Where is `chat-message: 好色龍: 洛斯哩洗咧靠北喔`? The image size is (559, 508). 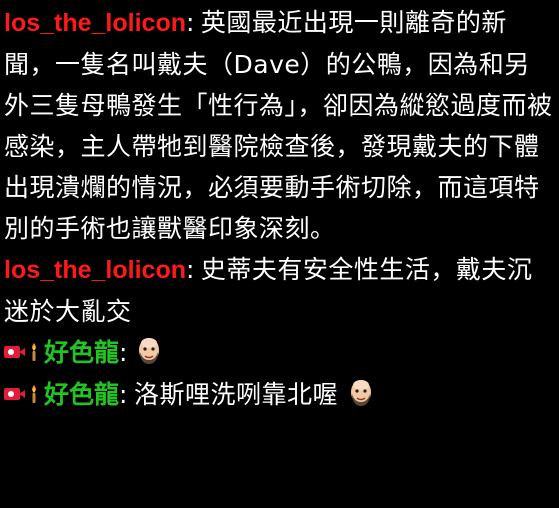
chat-message: 好色龍: 洛斯哩洗咧靠北喔 is located at coordinates (279, 395).